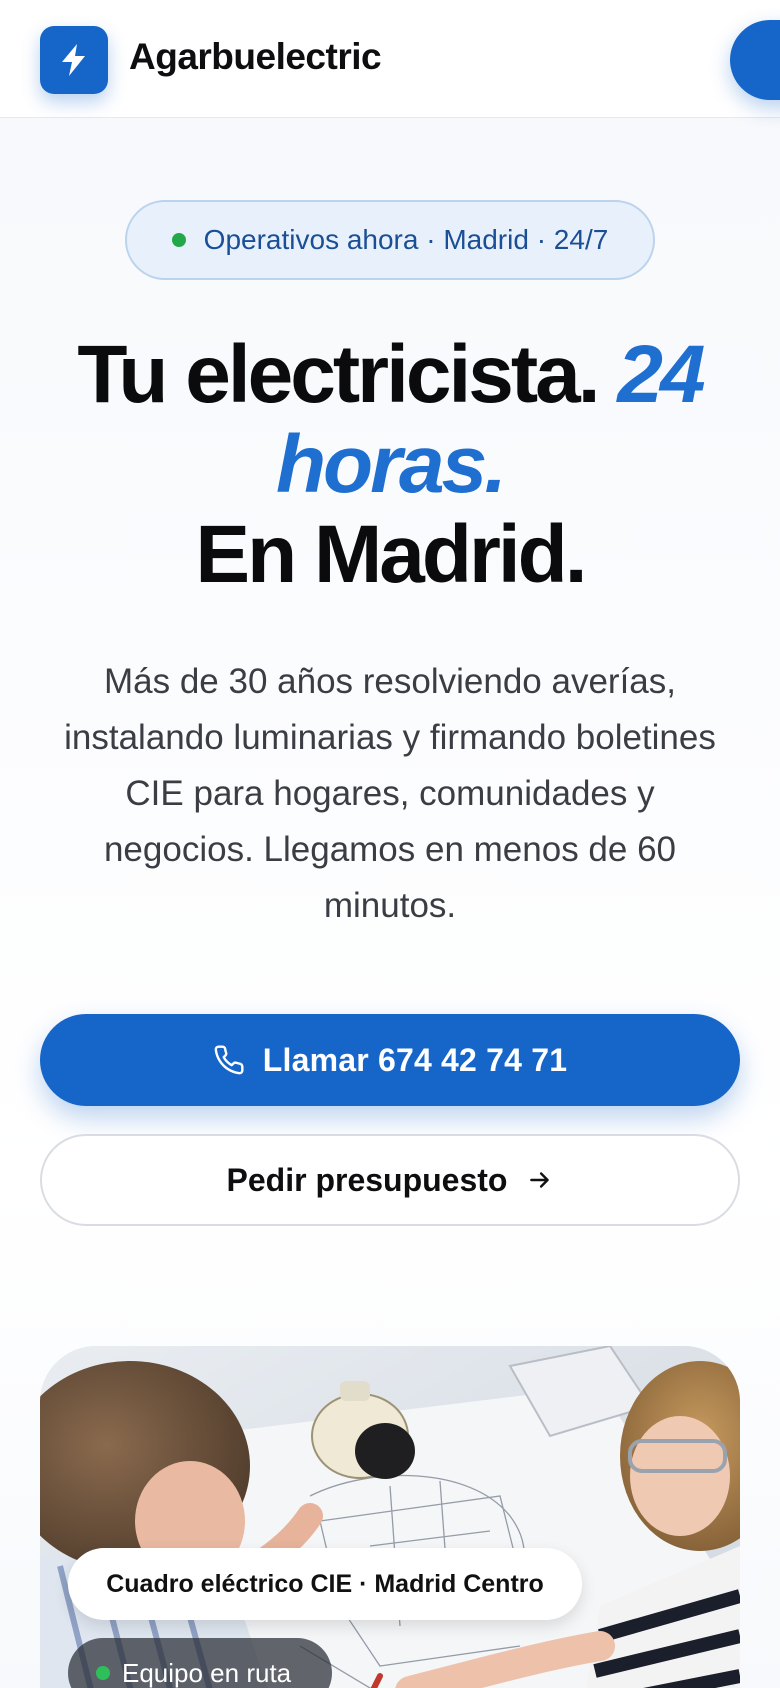 The height and width of the screenshot is (1688, 780). Describe the element at coordinates (338, 374) in the screenshot. I see `headline-part-1: Tu electricista.` at that location.